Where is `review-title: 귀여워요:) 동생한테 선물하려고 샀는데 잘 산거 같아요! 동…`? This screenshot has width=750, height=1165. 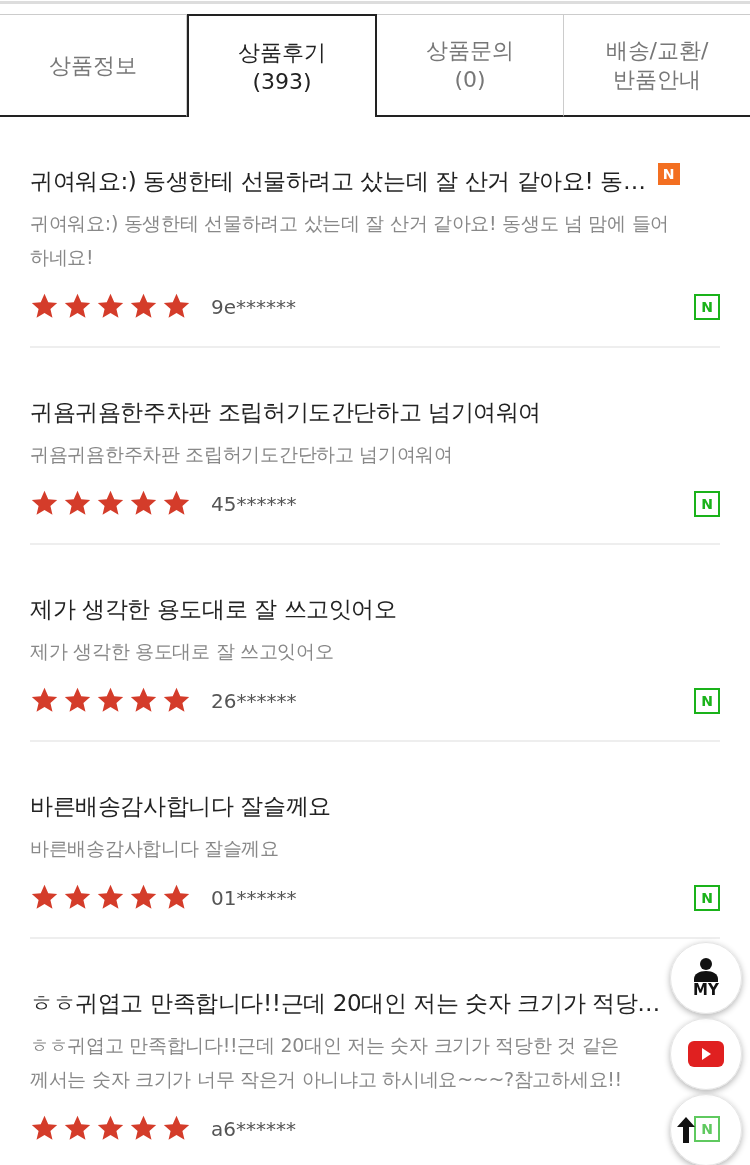 review-title: 귀여워요:) 동생한테 선물하려고 샀는데 잘 산거 같아요! 동… is located at coordinates (338, 181).